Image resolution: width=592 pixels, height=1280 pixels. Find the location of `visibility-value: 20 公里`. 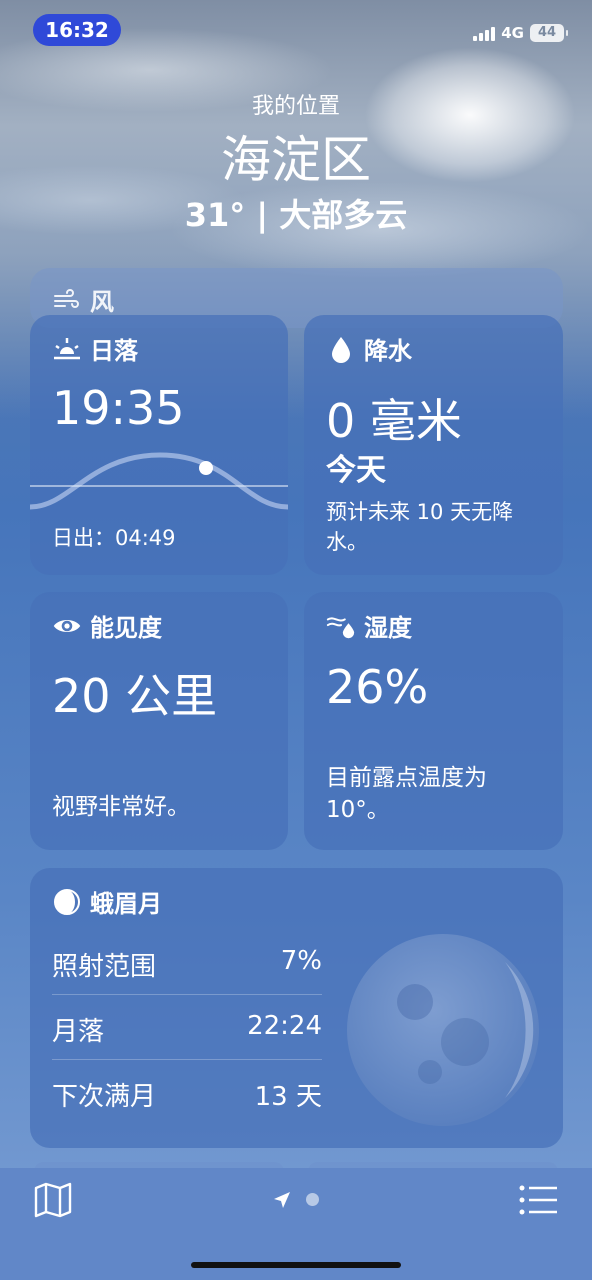

visibility-value: 20 公里 is located at coordinates (135, 696).